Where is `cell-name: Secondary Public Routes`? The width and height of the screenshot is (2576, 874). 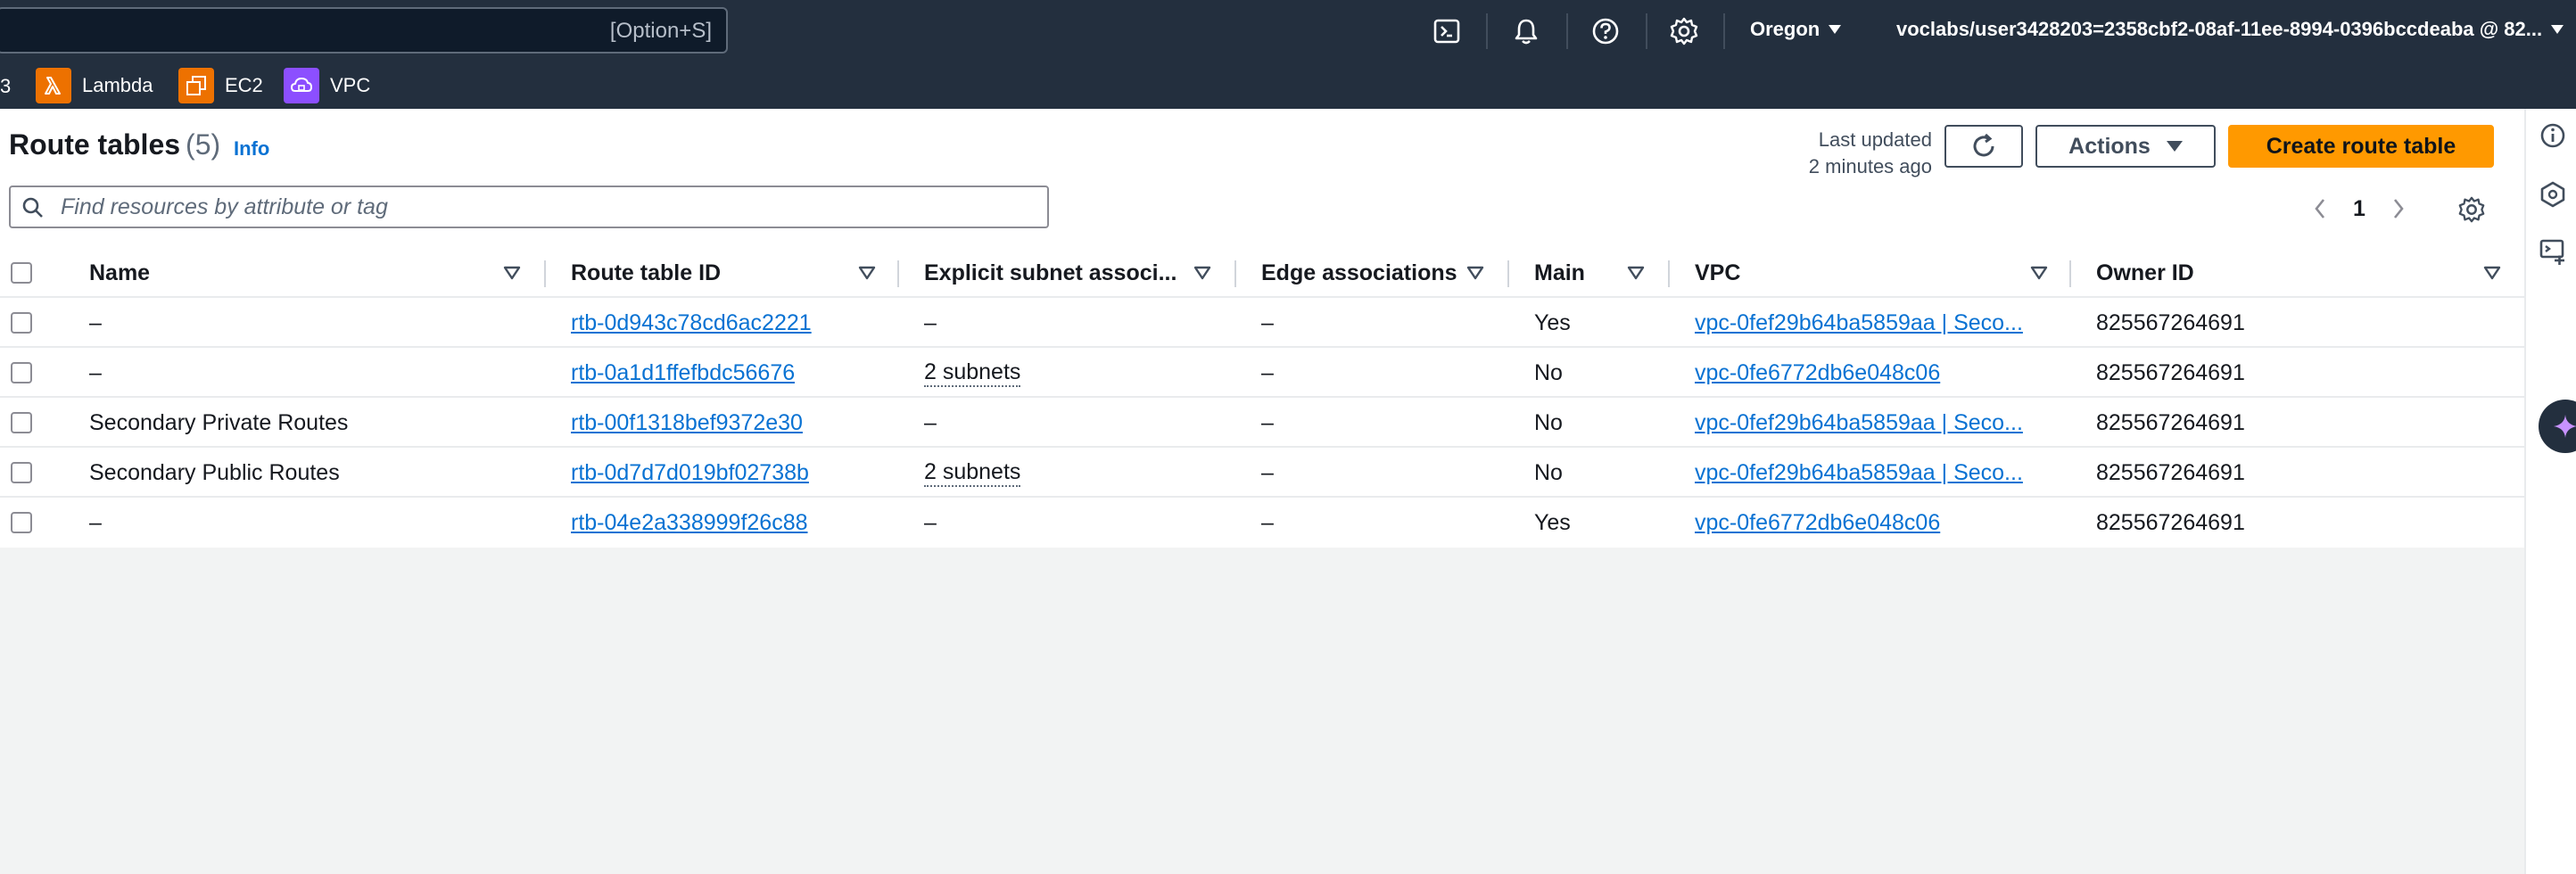
cell-name: Secondary Public Routes is located at coordinates (215, 472).